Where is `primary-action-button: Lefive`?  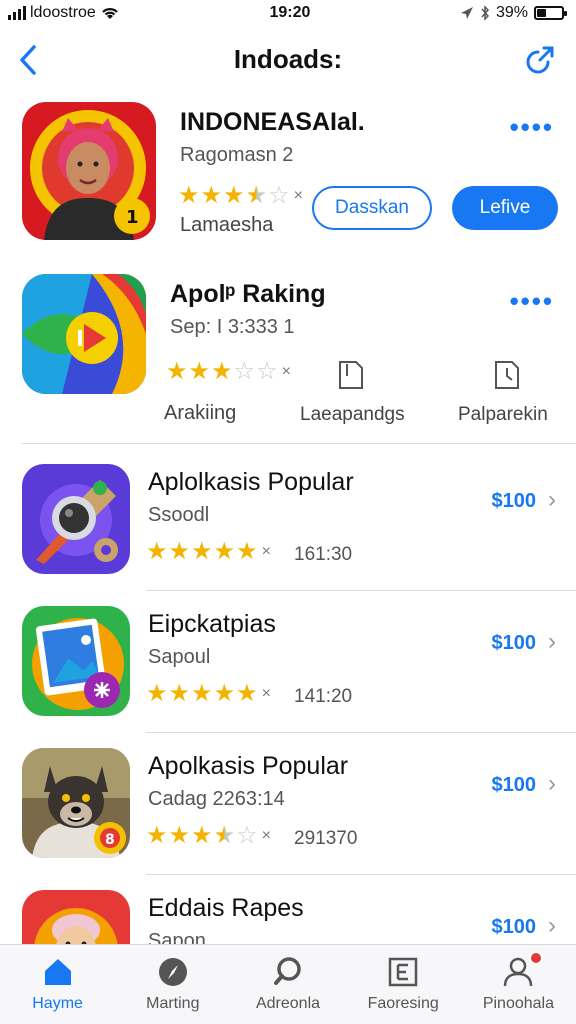
primary-action-button: Lefive is located at coordinates (505, 208).